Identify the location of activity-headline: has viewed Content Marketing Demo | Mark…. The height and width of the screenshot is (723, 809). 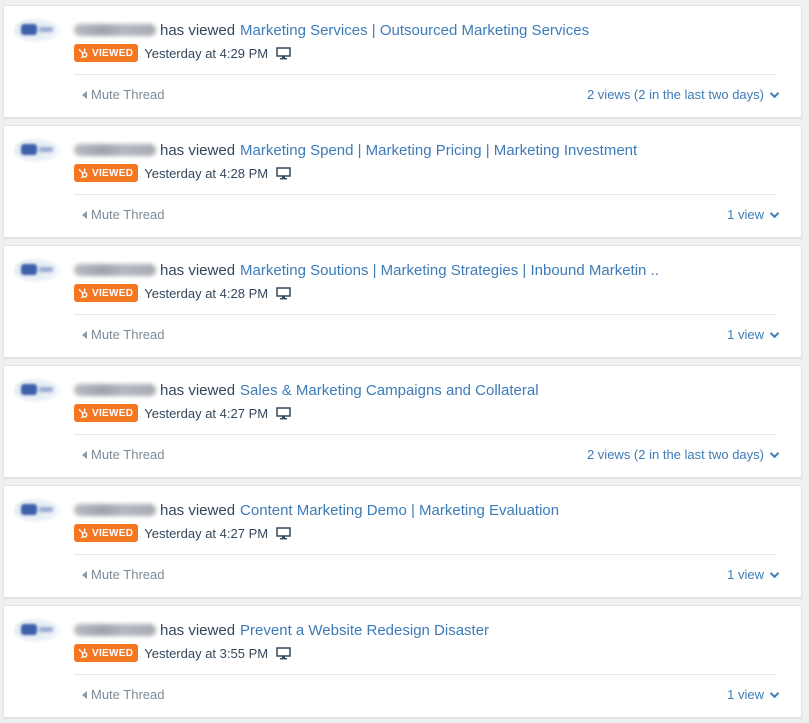
(316, 510).